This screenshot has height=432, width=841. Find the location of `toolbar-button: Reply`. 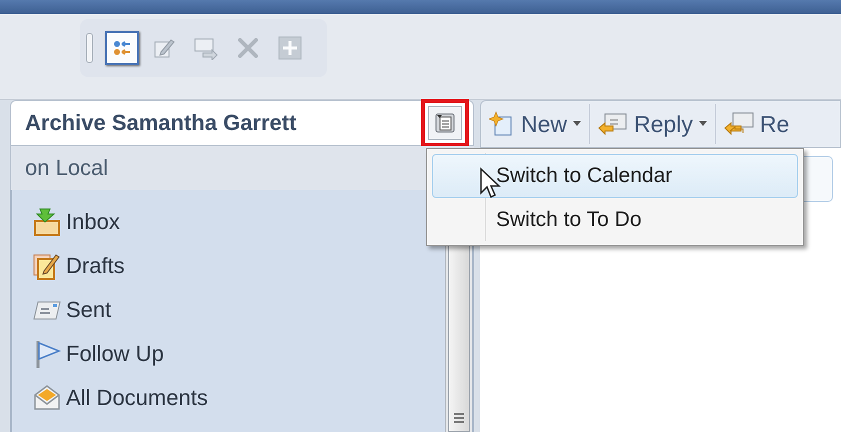

toolbar-button: Reply is located at coordinates (655, 124).